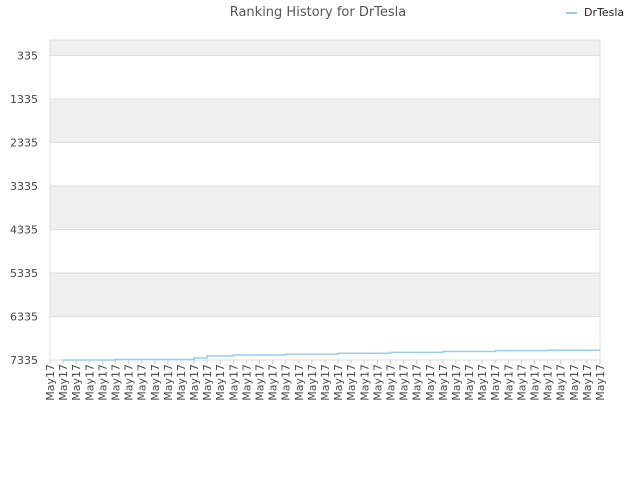 Image resolution: width=640 pixels, height=480 pixels. I want to click on y-tick-label: 3335, so click(24, 186).